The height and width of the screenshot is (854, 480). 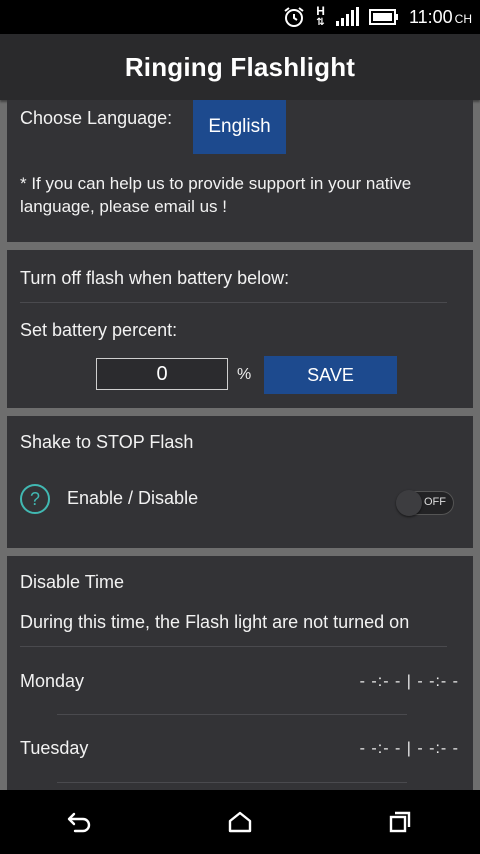 I want to click on back-icon, so click(x=79, y=822).